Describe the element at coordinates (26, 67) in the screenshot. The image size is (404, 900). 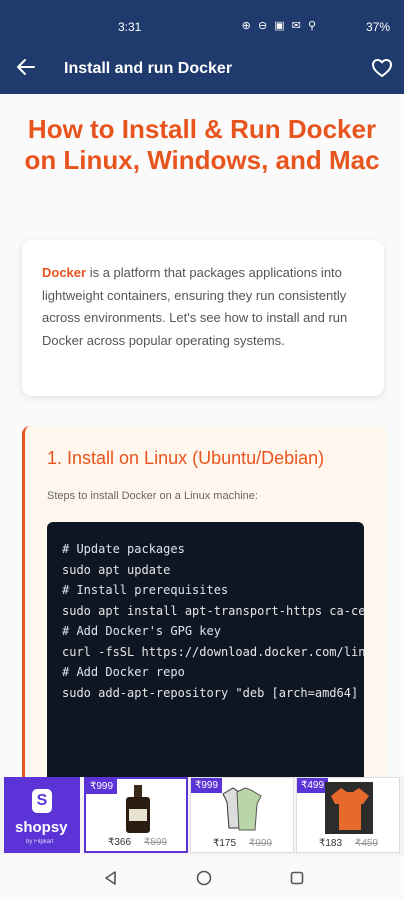
I see `arrow-left-icon` at that location.